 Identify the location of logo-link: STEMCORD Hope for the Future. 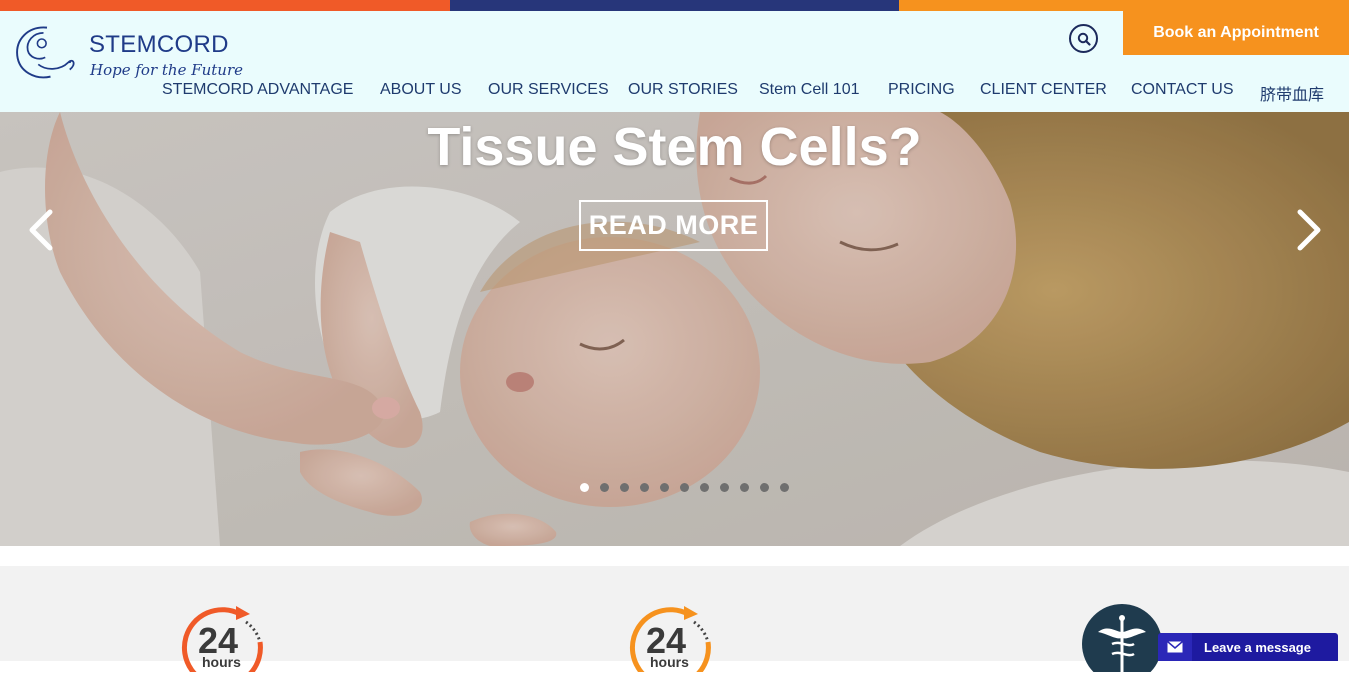
(135, 46).